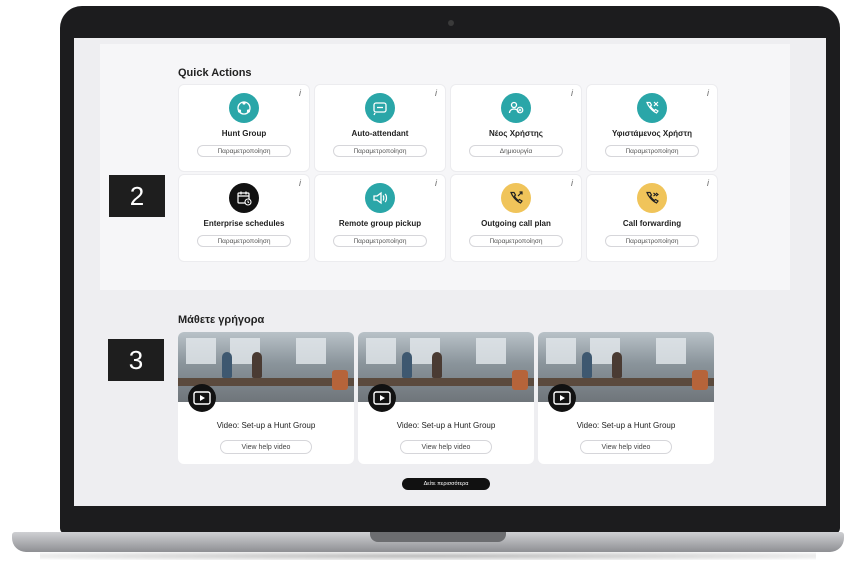 The height and width of the screenshot is (566, 856). I want to click on quick-actions-title: Quick Actions, so click(215, 73).